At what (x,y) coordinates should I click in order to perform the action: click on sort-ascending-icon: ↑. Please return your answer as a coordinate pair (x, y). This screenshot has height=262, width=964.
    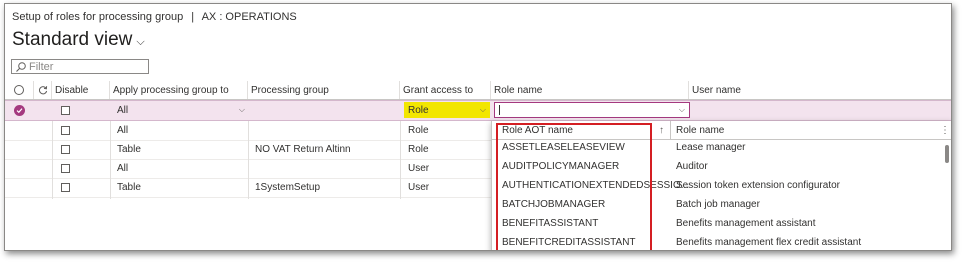
    Looking at the image, I should click on (661, 130).